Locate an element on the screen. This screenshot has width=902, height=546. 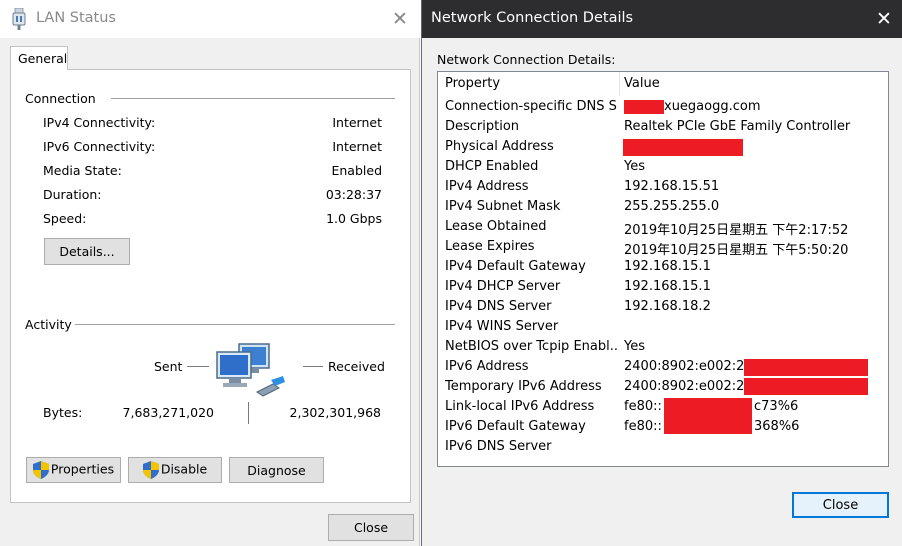
property-cell: DHCP Enabled is located at coordinates (531, 166).